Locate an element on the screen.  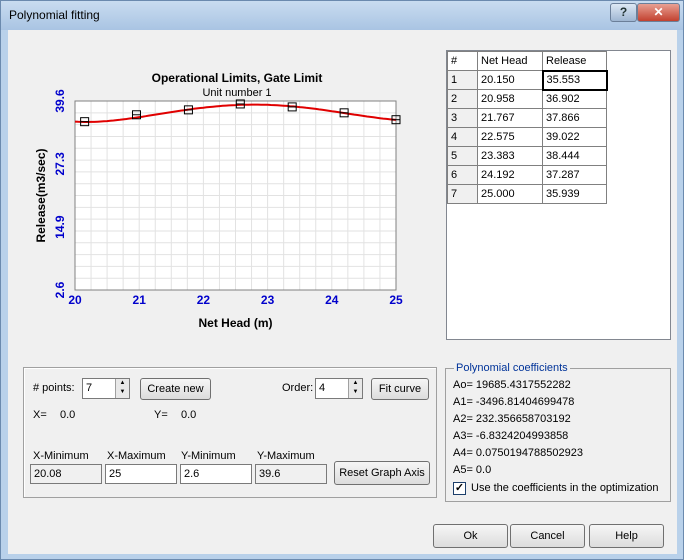
row-index: 3 is located at coordinates (462, 118).